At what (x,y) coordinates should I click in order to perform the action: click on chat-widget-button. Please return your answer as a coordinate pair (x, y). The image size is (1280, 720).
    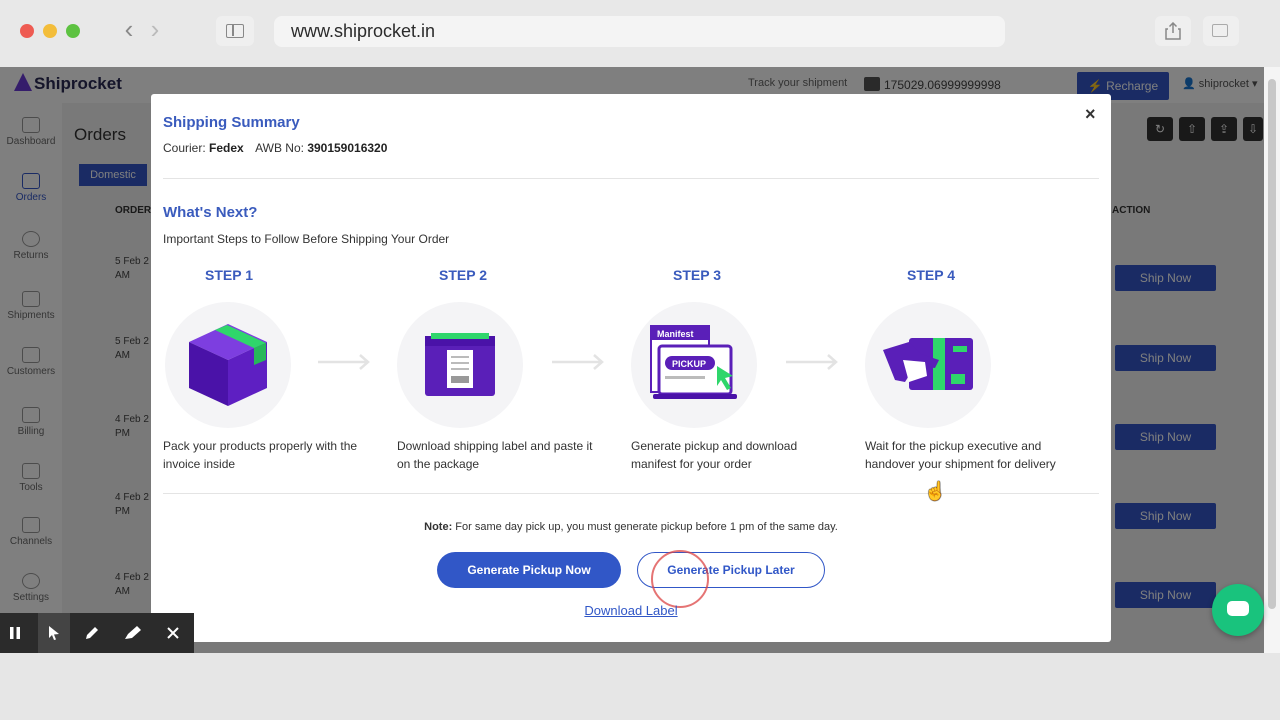
    Looking at the image, I should click on (1238, 610).